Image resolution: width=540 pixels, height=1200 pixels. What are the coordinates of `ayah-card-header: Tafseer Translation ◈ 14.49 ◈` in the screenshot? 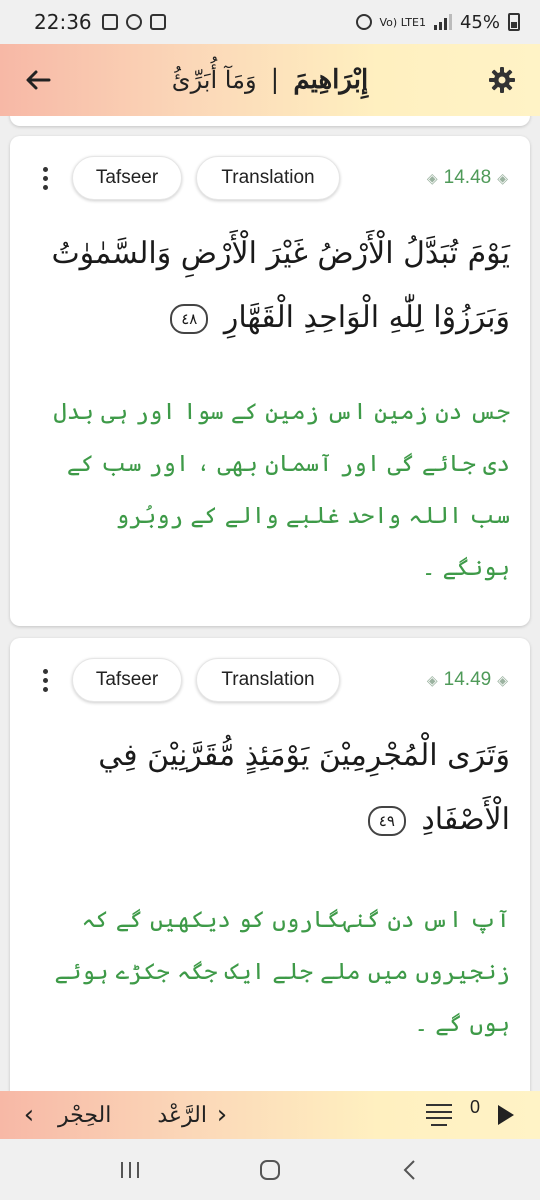 It's located at (270, 680).